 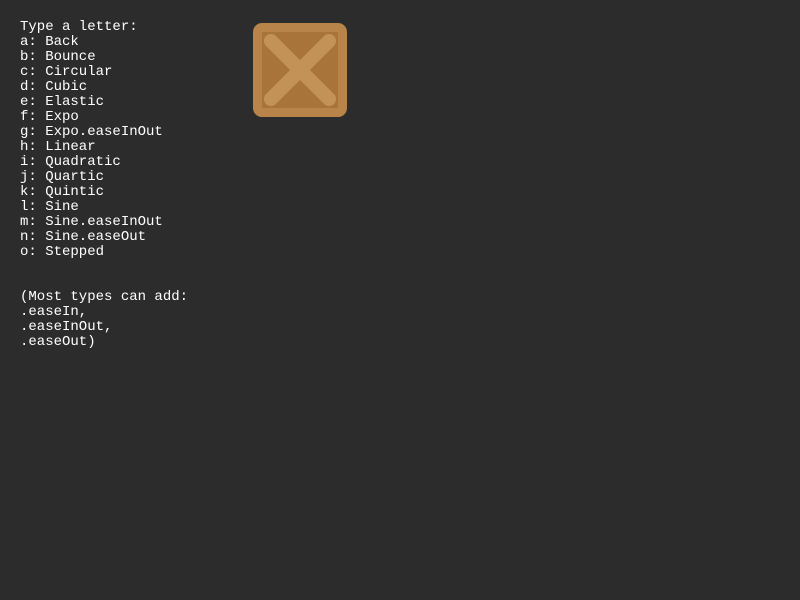 What do you see at coordinates (54, 312) in the screenshot?
I see `note-line-2: .easeIn,` at bounding box center [54, 312].